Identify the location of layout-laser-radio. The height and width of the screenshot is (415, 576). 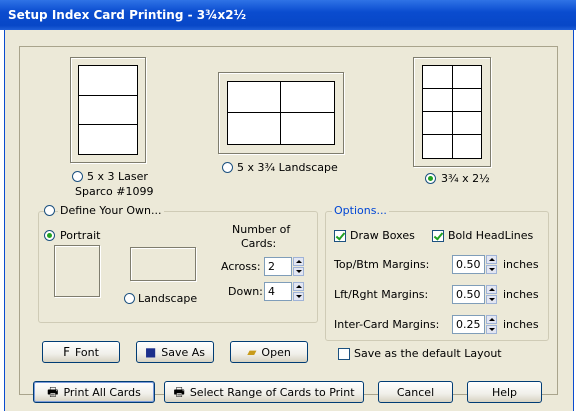
(77, 176).